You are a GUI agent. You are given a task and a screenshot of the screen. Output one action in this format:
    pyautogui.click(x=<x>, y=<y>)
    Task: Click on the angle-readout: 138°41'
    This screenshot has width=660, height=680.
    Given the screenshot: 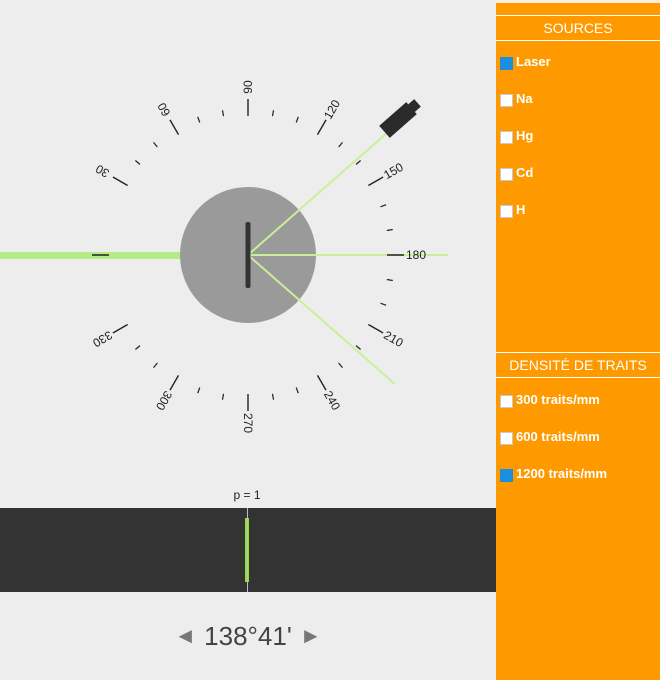 What is the action you would take?
    pyautogui.click(x=248, y=635)
    